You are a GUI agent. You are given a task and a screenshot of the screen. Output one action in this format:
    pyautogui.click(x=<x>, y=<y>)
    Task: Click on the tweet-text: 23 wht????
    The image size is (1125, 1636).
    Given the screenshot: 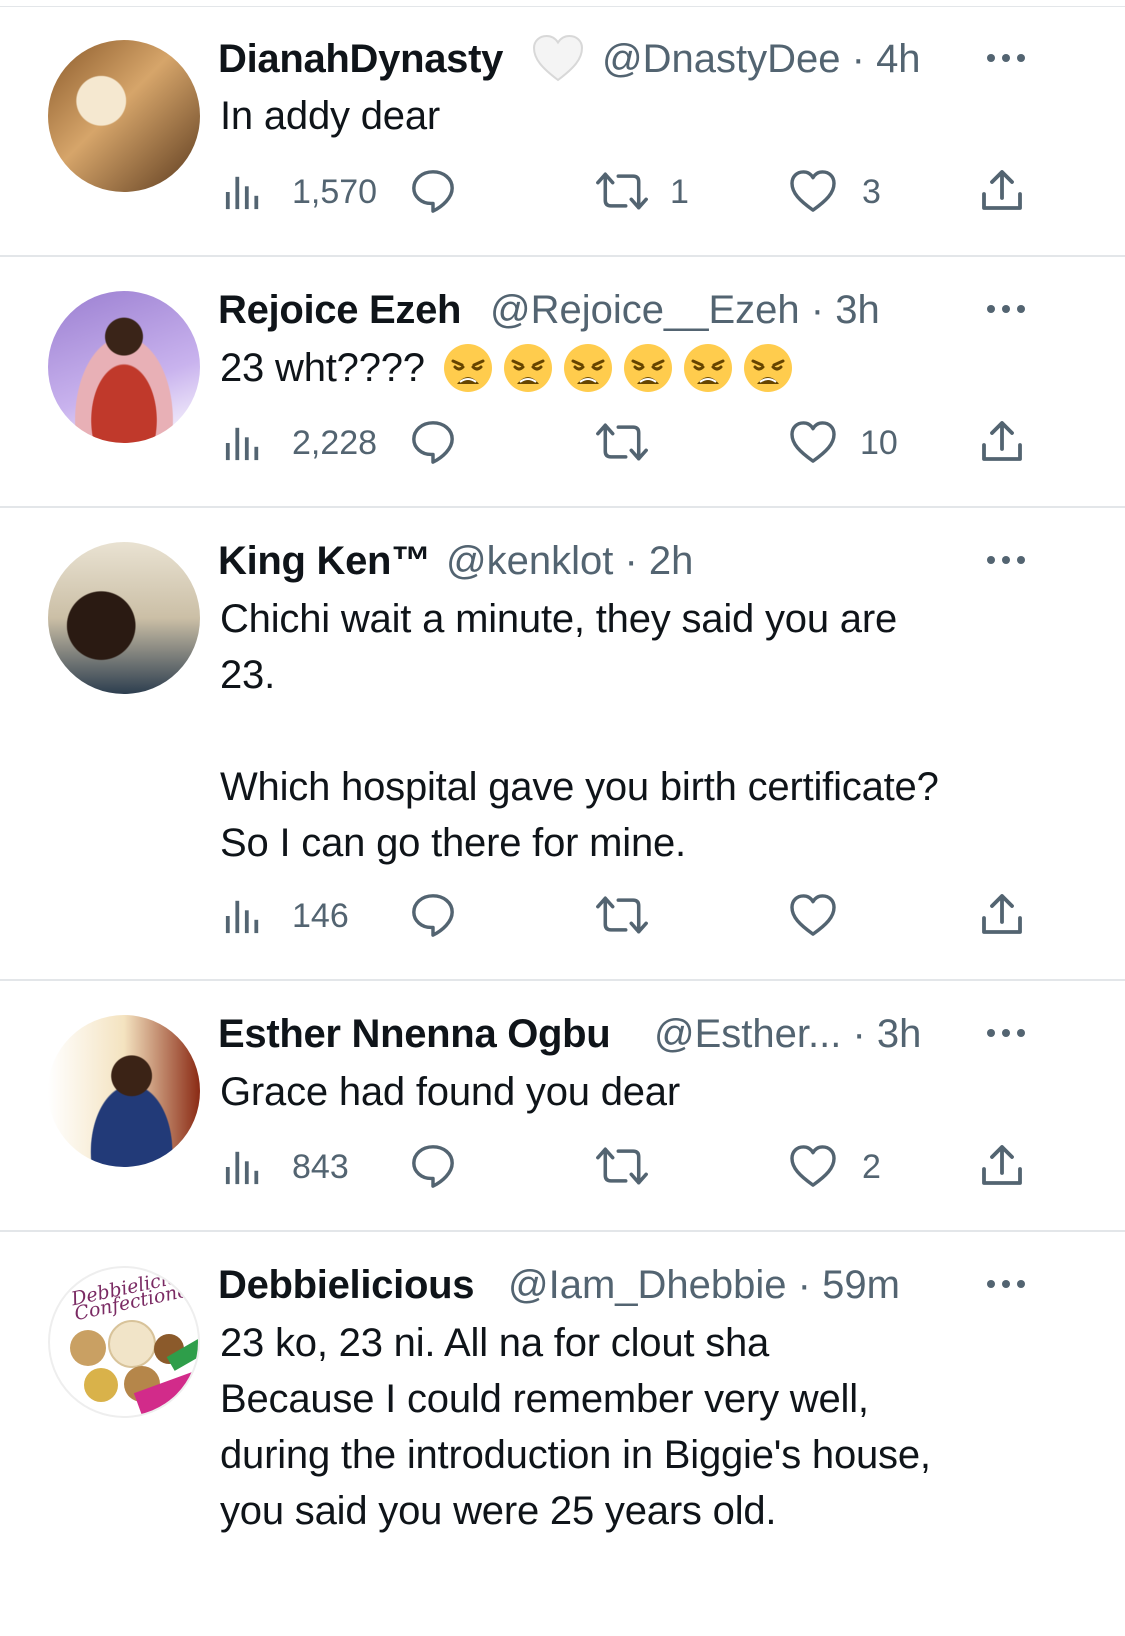 What is the action you would take?
    pyautogui.click(x=322, y=368)
    